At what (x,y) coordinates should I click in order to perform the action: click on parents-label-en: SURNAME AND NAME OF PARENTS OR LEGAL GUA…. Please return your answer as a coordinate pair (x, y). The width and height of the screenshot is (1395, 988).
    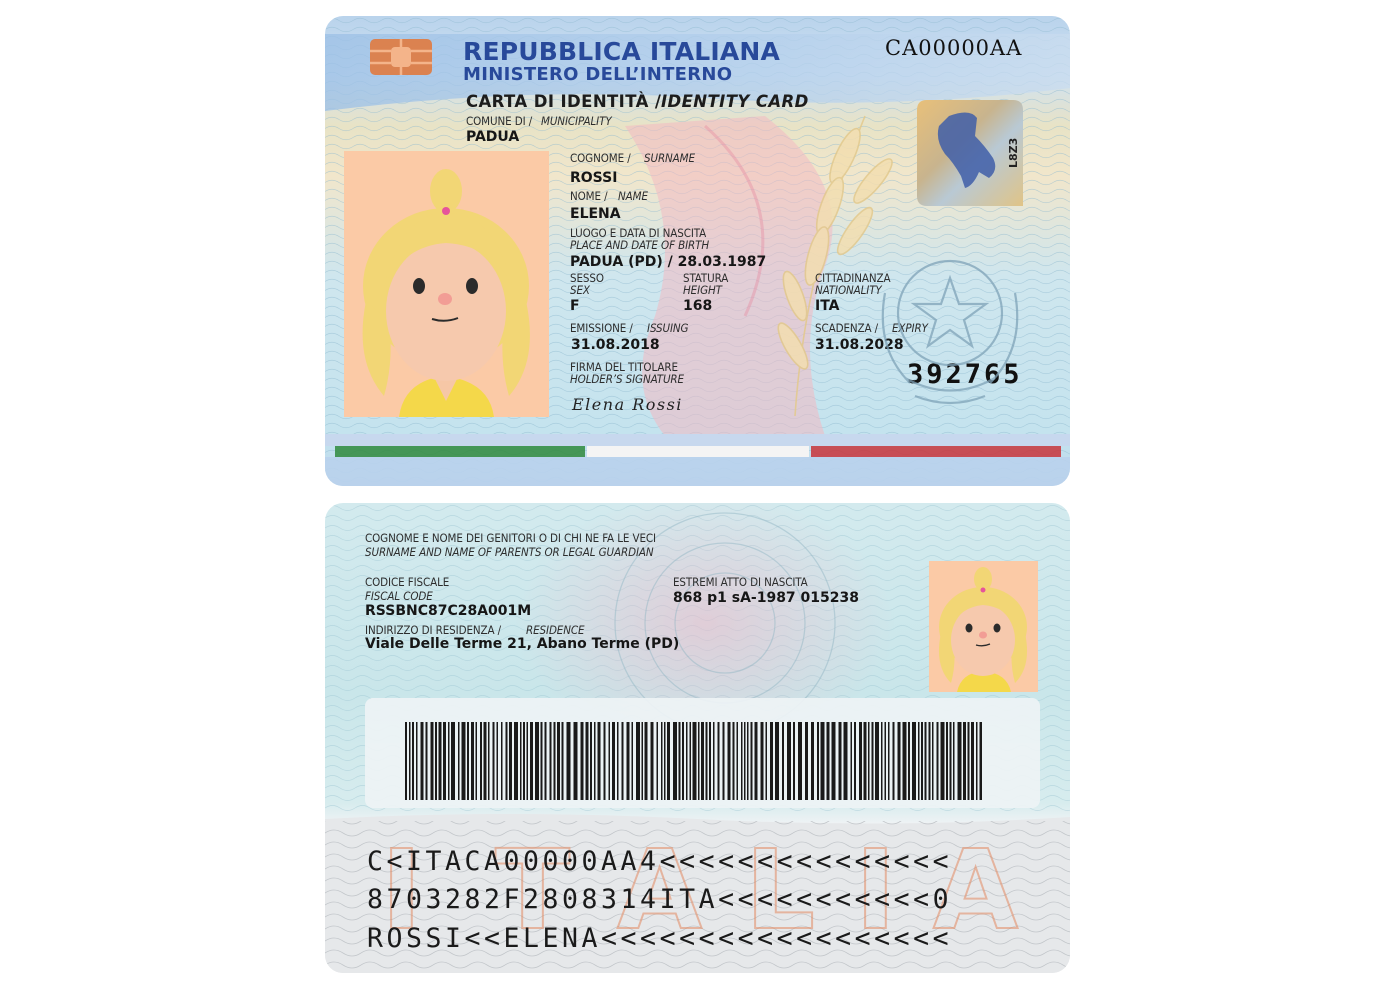
    Looking at the image, I should click on (509, 552).